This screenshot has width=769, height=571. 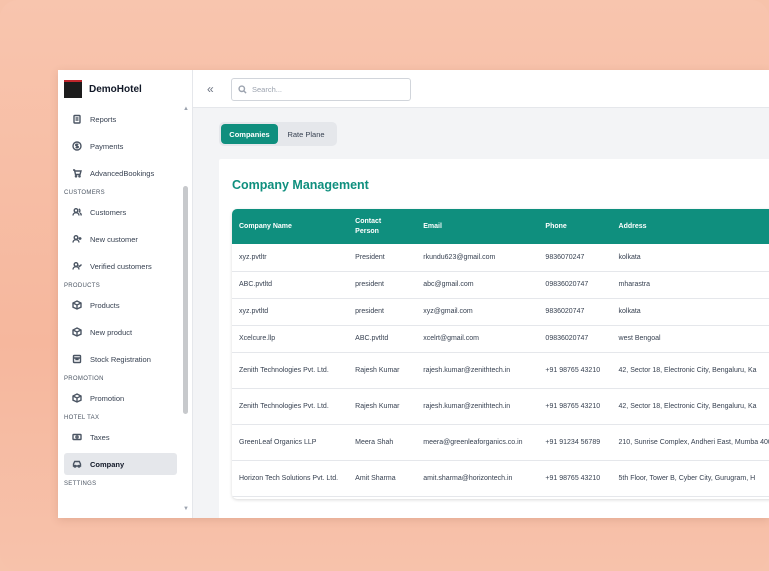 What do you see at coordinates (82, 418) in the screenshot?
I see `section-hotel-tax-title: HOTEL TAX` at bounding box center [82, 418].